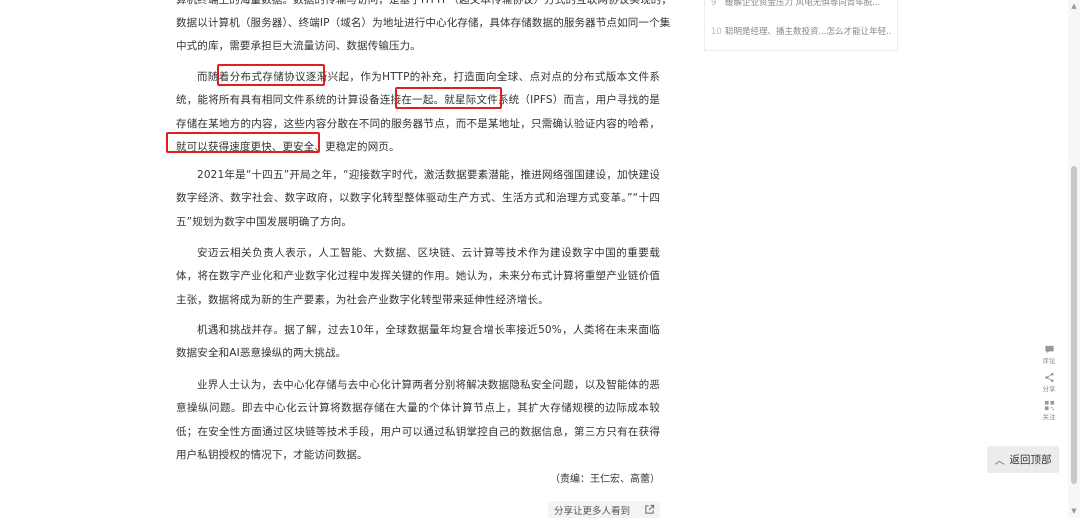 Image resolution: width=1080 pixels, height=518 pixels. I want to click on chevron-up-icon: ︿, so click(999, 461).